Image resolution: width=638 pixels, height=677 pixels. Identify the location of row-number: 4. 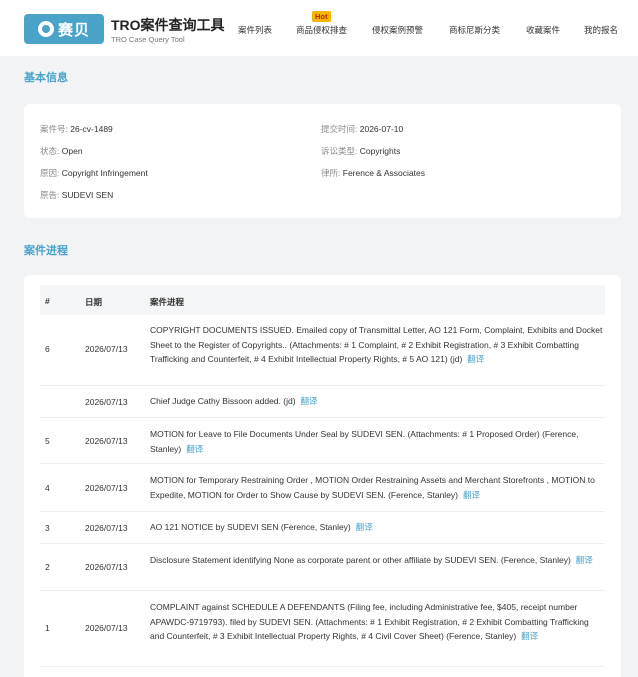
(47, 488).